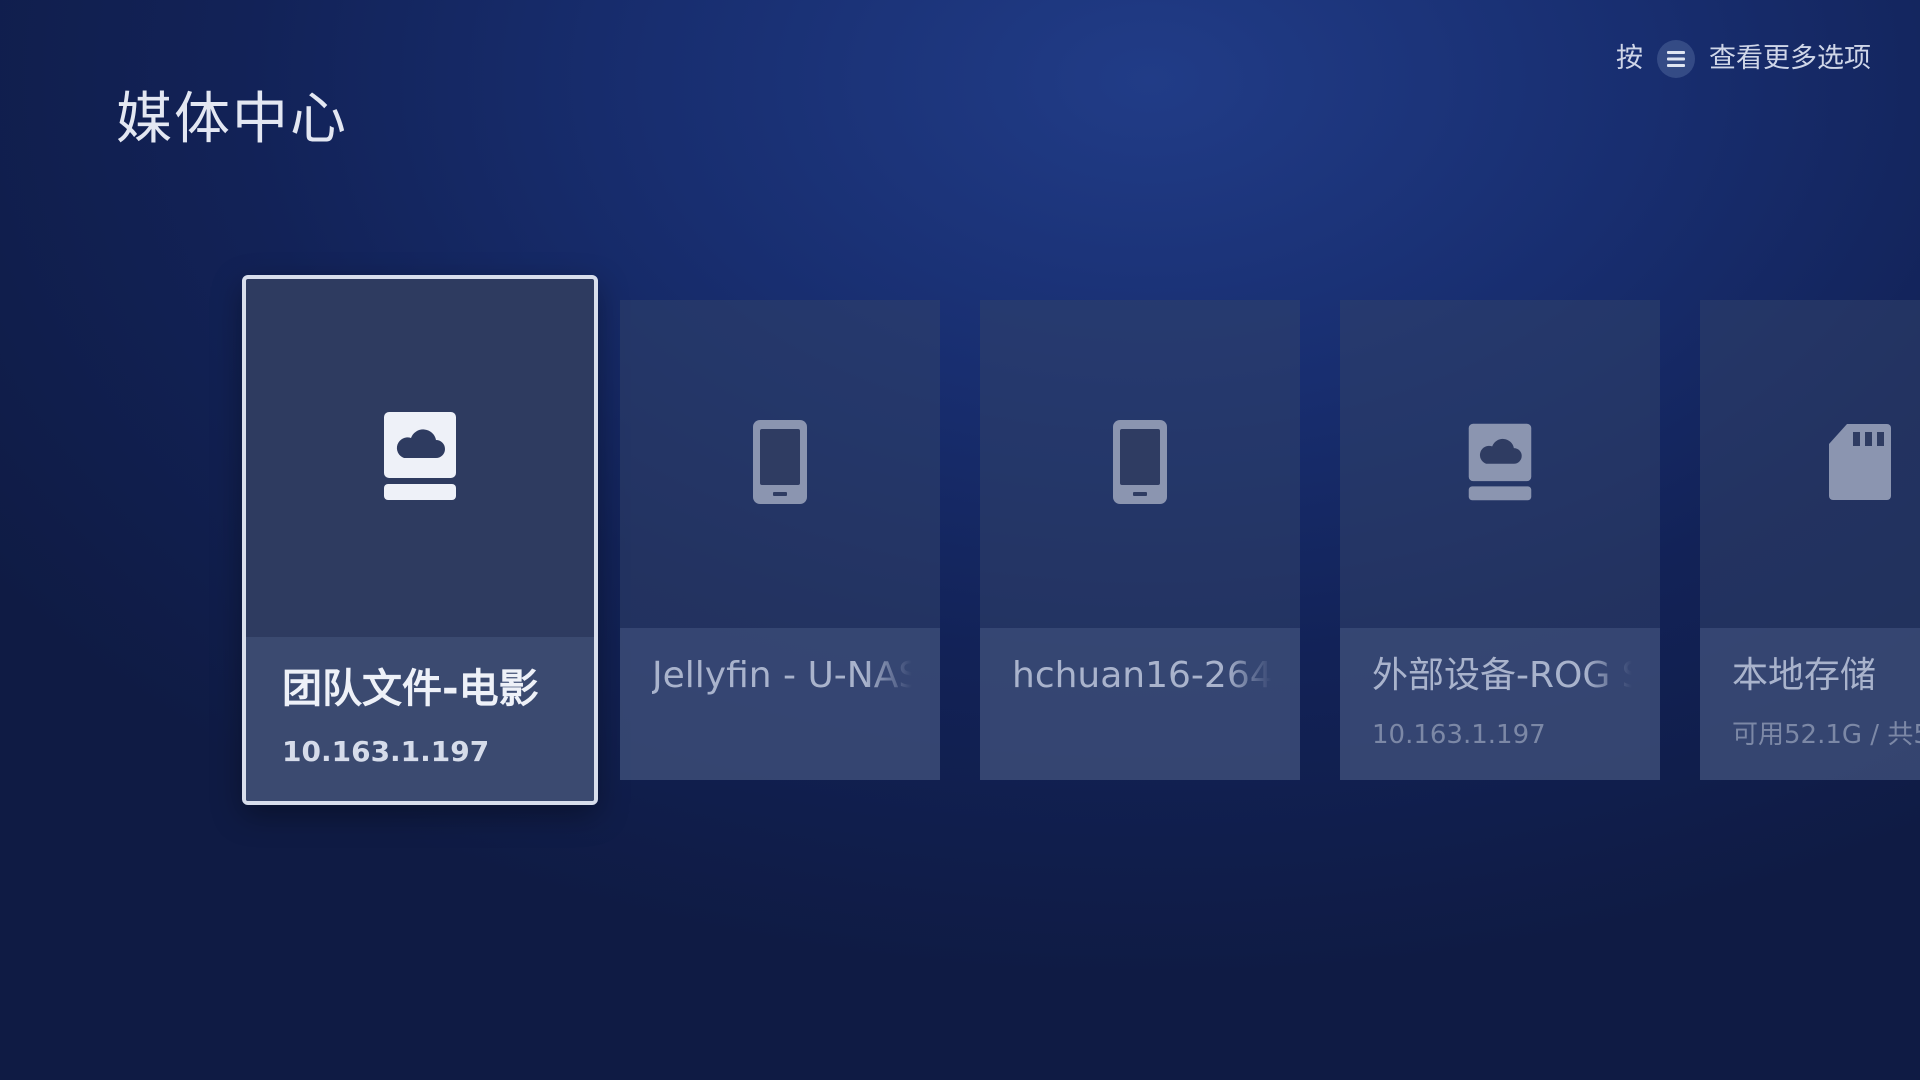 The image size is (1920, 1080). What do you see at coordinates (420, 540) in the screenshot?
I see `media-source-card: 团队文件-电影 10.163.1.197` at bounding box center [420, 540].